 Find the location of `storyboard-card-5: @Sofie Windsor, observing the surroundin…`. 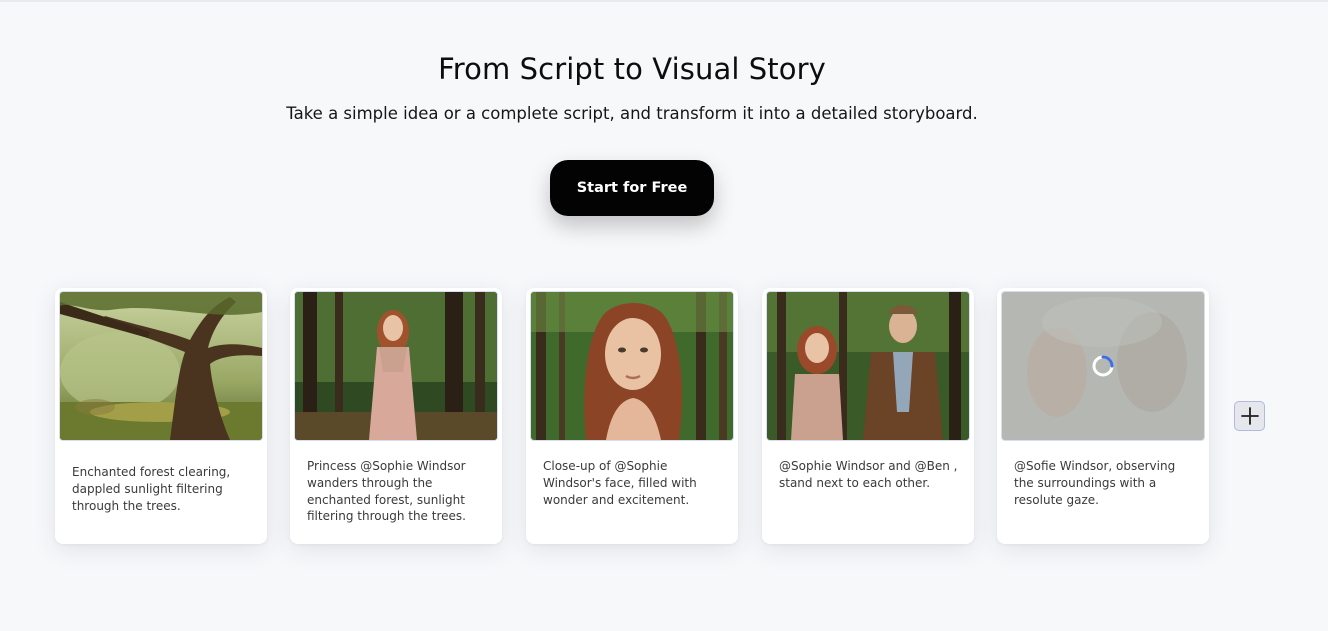

storyboard-card-5: @Sofie Windsor, observing the surroundin… is located at coordinates (1103, 416).